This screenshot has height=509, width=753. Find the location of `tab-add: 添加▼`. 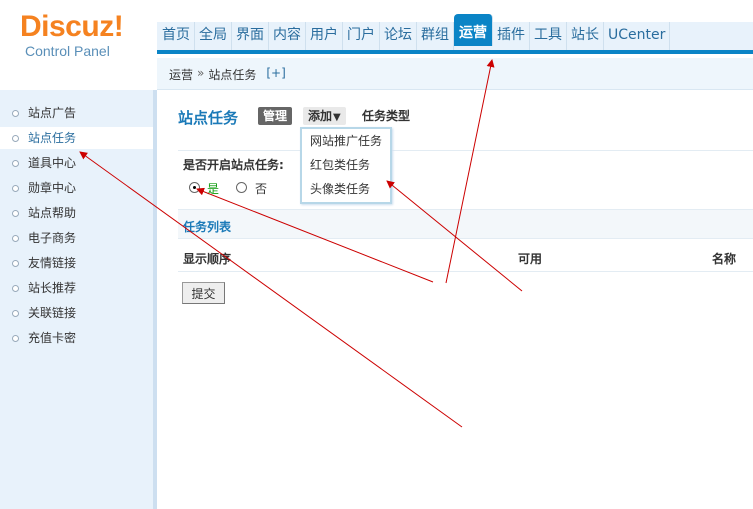

tab-add: 添加▼ is located at coordinates (324, 116).